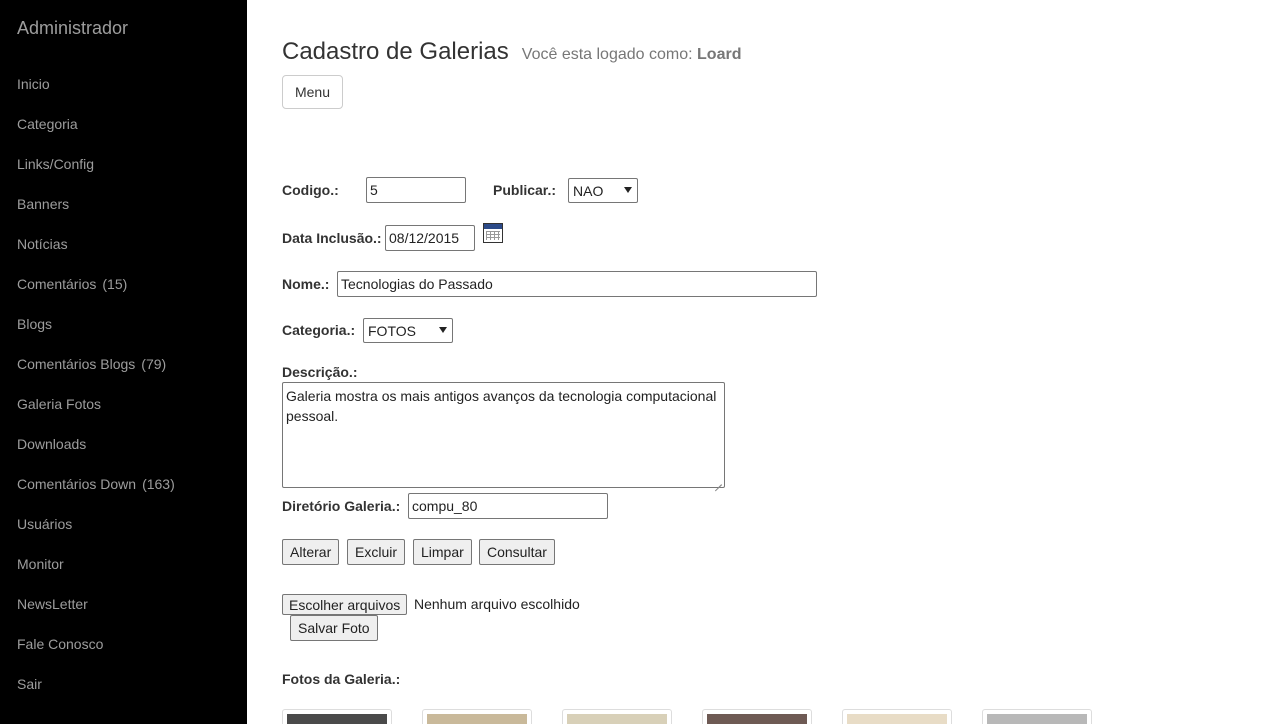  Describe the element at coordinates (577, 284) in the screenshot. I see `nome-input` at that location.